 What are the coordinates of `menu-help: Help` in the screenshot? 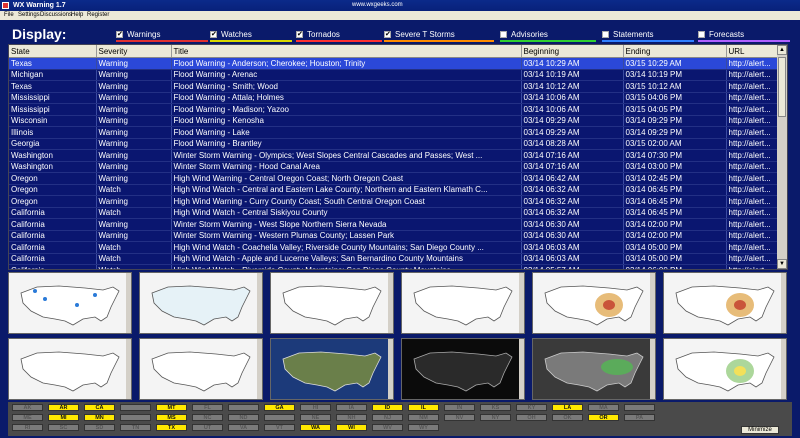 It's located at (77, 15).